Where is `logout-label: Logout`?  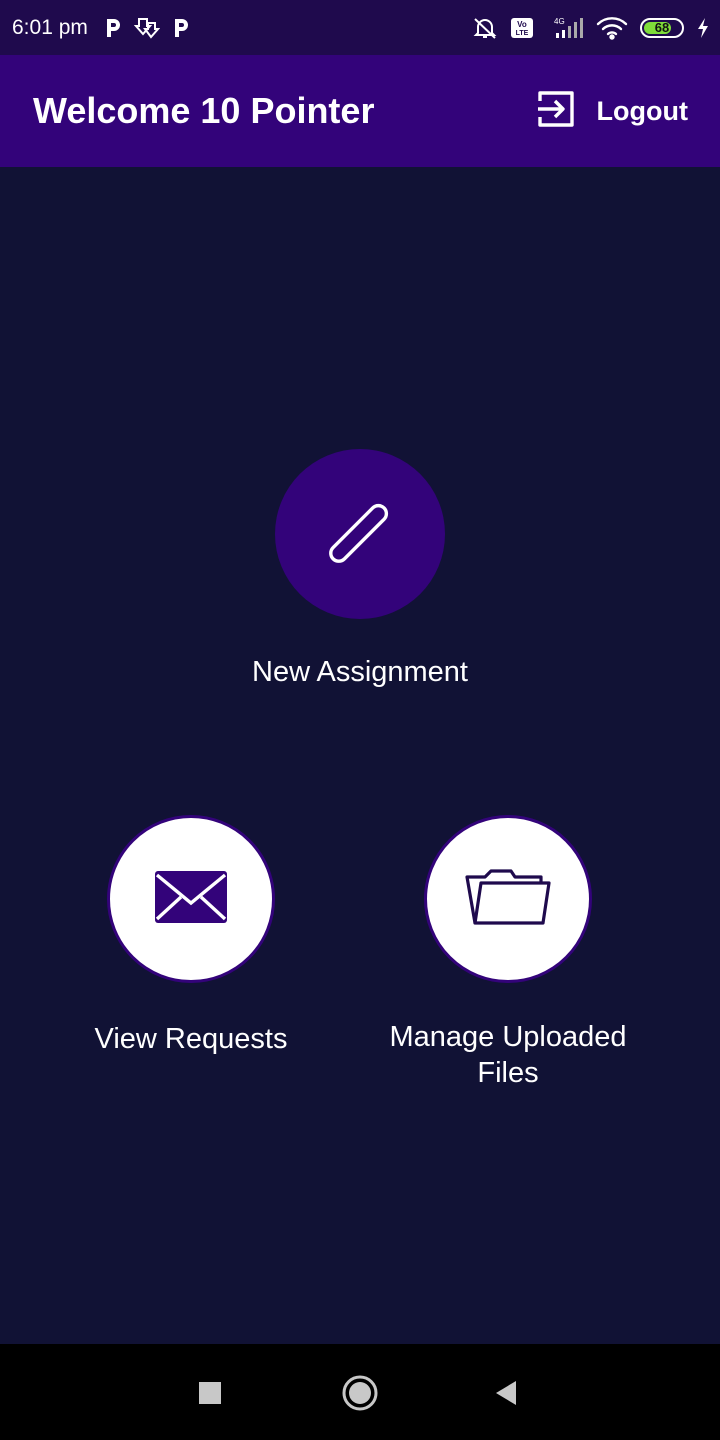 logout-label: Logout is located at coordinates (642, 110).